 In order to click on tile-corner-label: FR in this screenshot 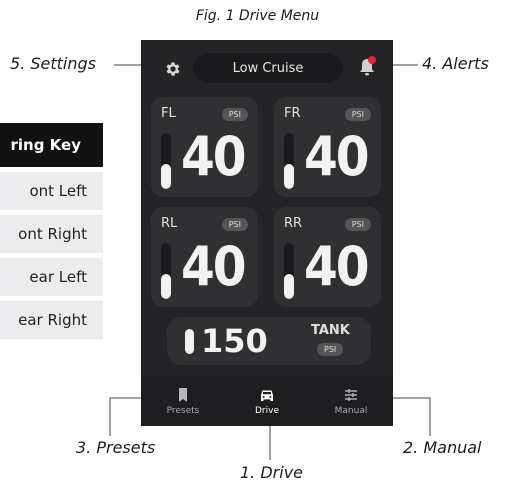, I will do `click(292, 113)`.